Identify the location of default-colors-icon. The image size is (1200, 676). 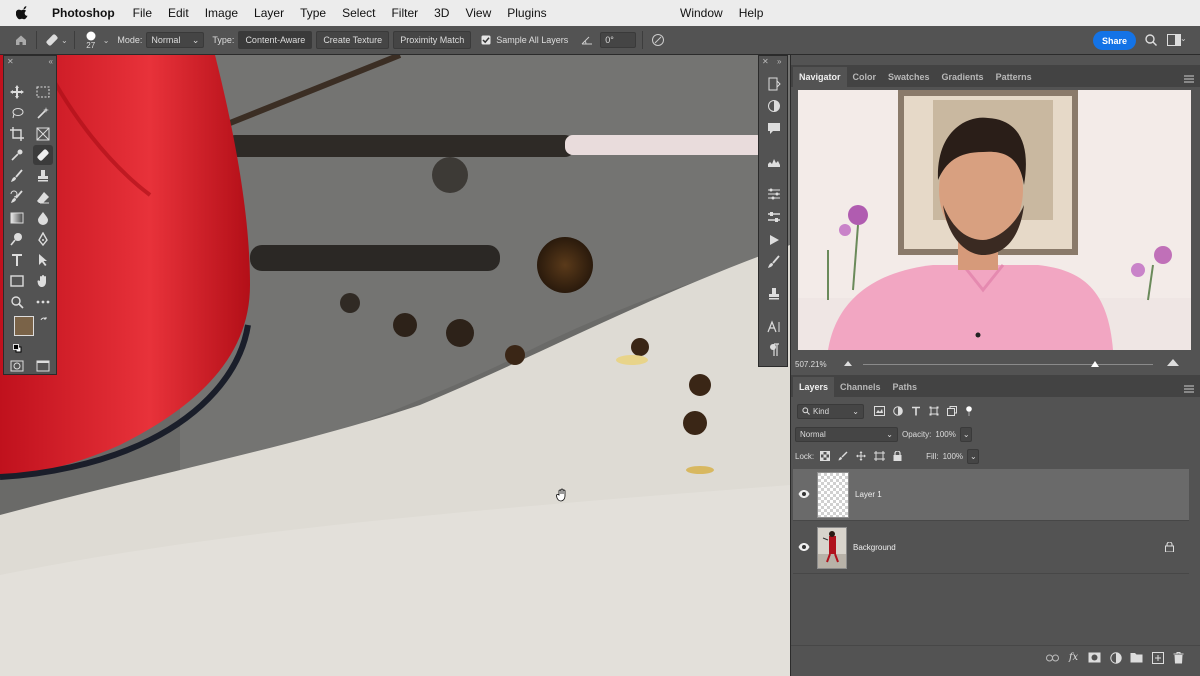
(17, 349).